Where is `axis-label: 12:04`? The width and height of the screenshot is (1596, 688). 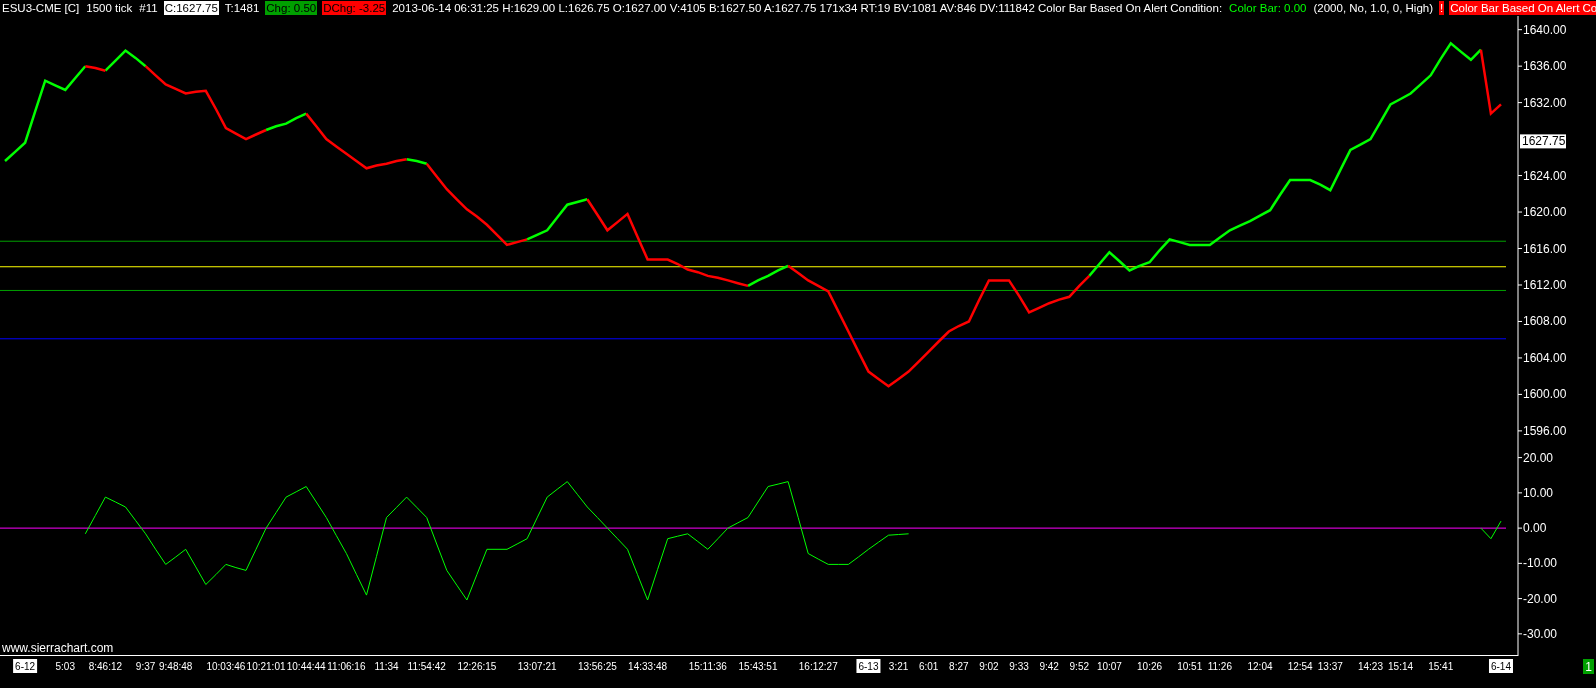
axis-label: 12:04 is located at coordinates (1260, 666).